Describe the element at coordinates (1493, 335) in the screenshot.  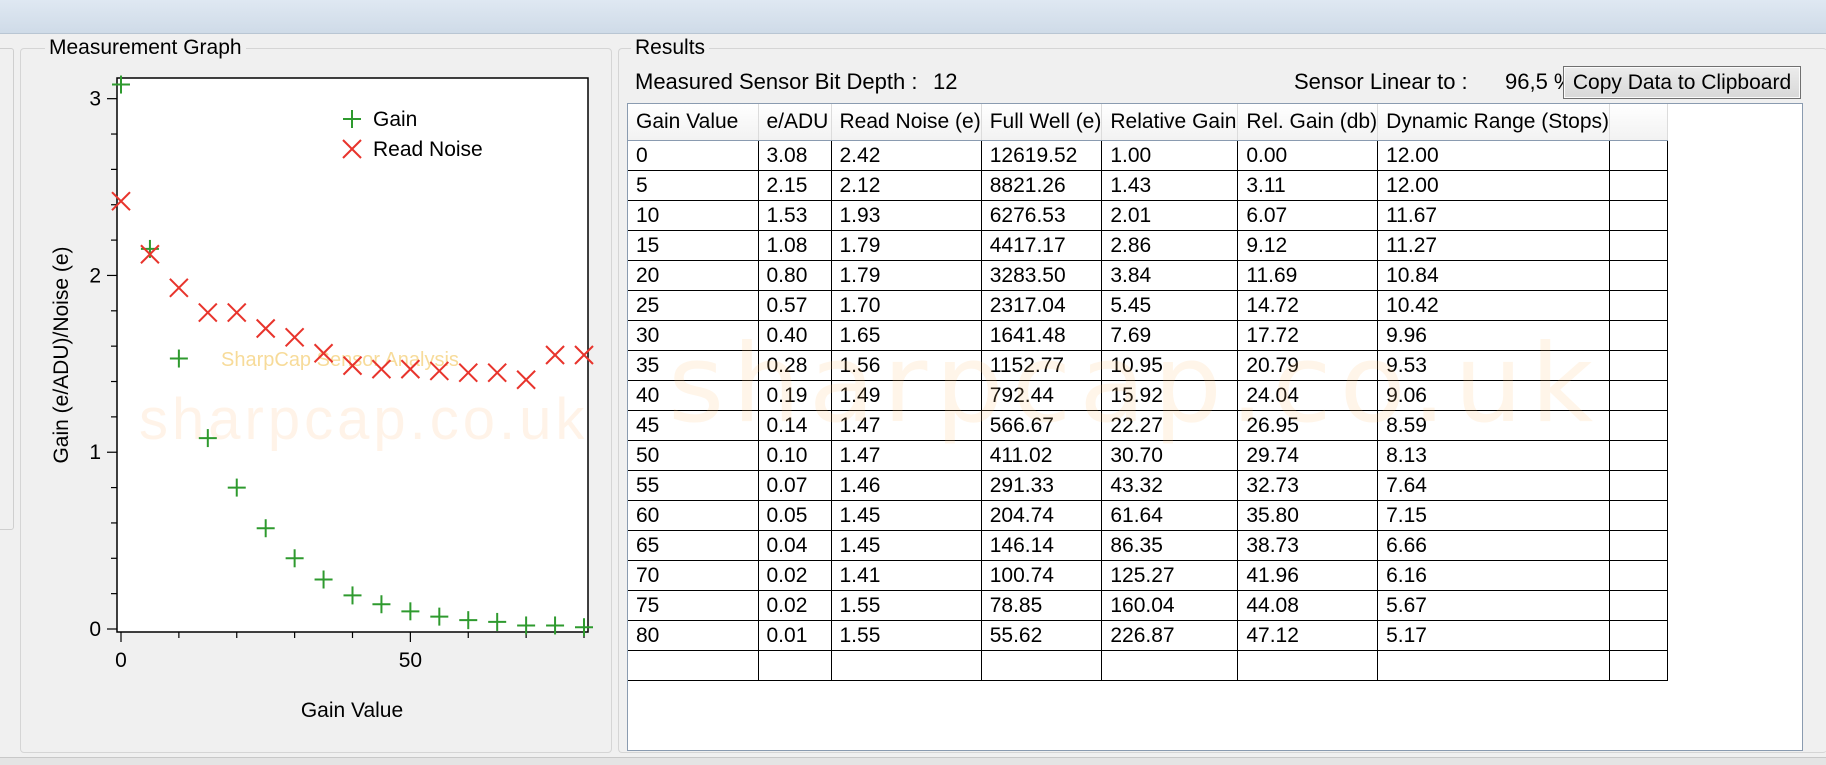
I see `table-cell: 9.96` at that location.